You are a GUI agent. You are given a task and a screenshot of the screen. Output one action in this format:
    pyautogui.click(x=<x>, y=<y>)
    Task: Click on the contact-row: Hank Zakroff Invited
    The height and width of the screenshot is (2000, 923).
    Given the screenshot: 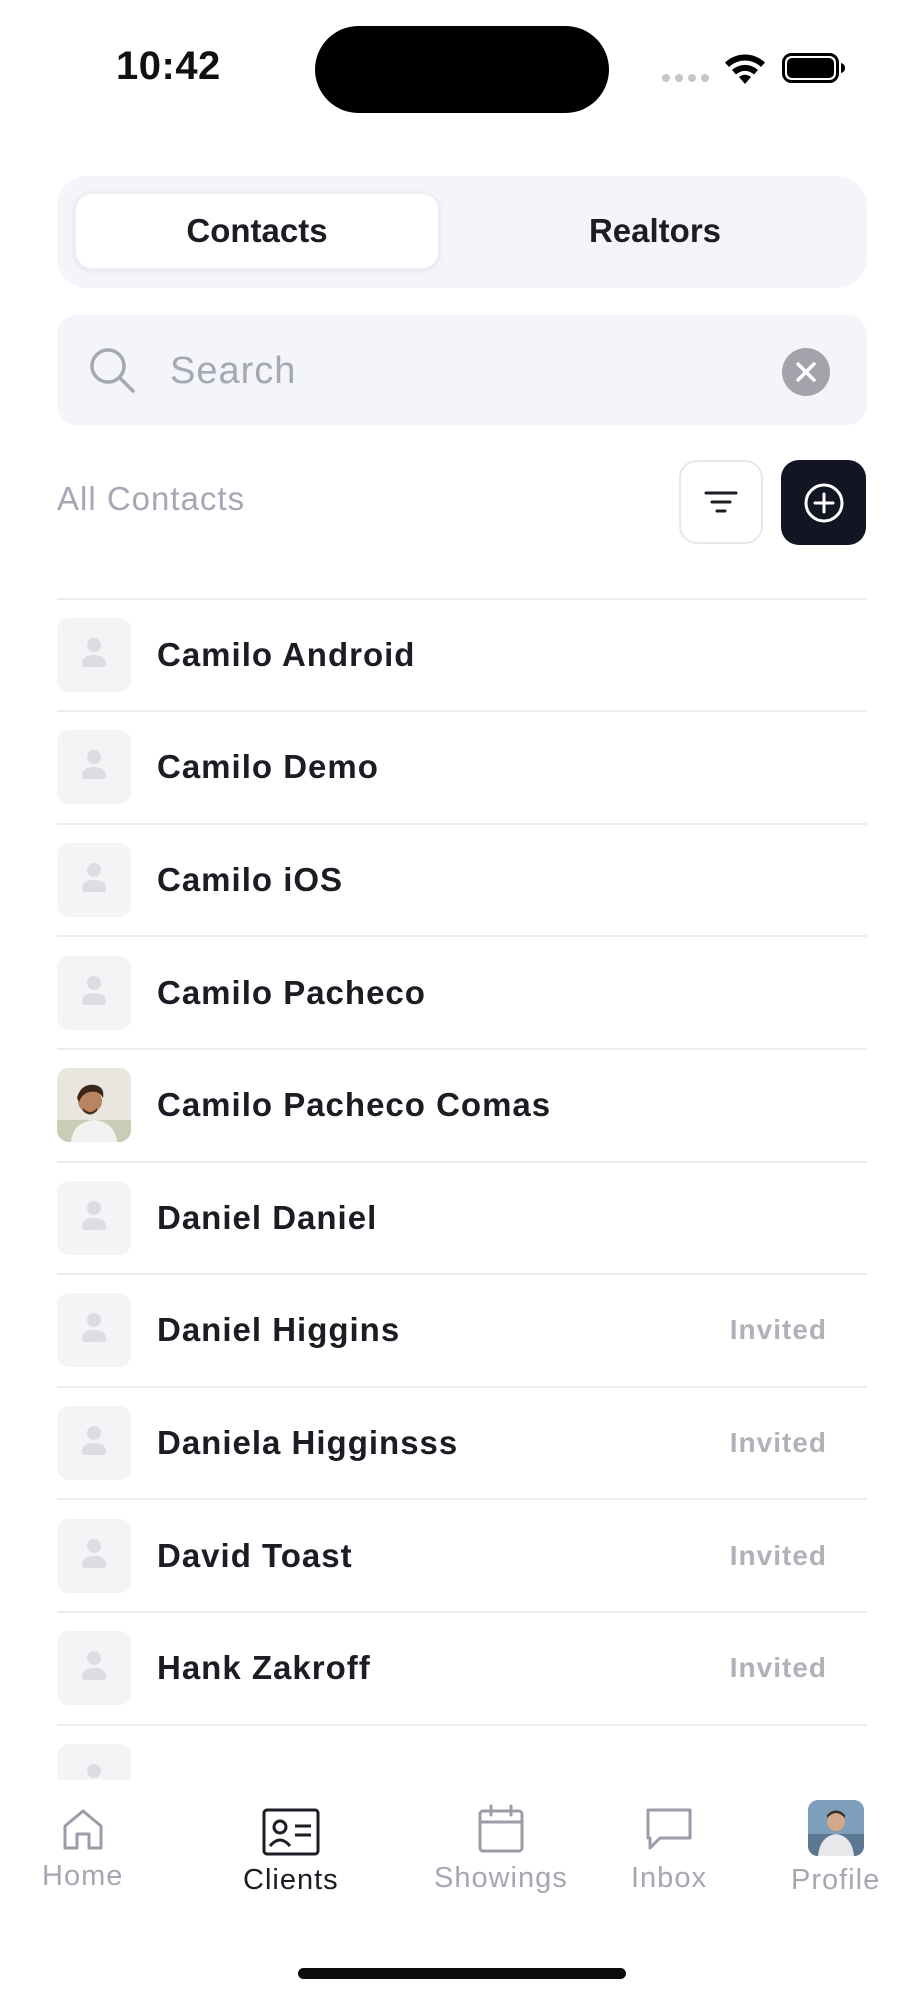 What is the action you would take?
    pyautogui.click(x=462, y=1669)
    